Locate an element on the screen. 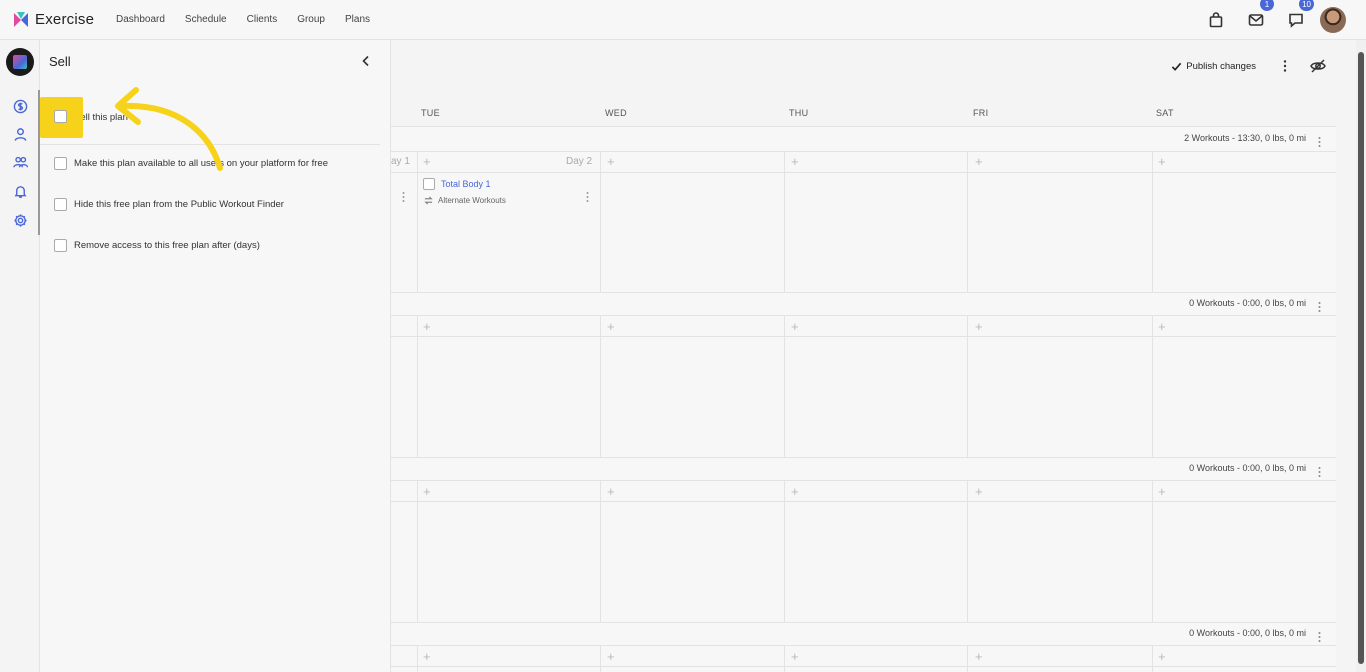 Image resolution: width=1366 pixels, height=672 pixels. main-nav: Dashboard Schedule Clients Group Plans is located at coordinates (253, 19).